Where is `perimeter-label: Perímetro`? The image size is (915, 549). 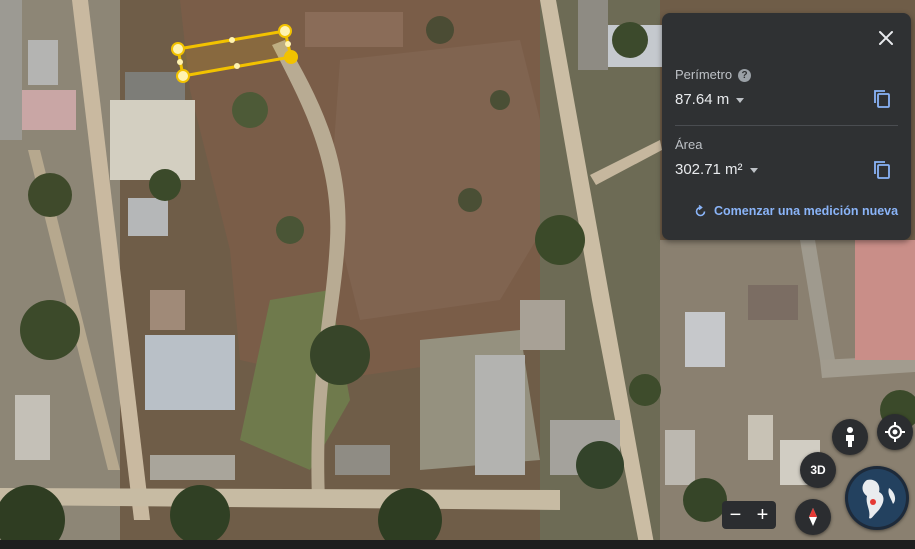
perimeter-label: Perímetro is located at coordinates (704, 74).